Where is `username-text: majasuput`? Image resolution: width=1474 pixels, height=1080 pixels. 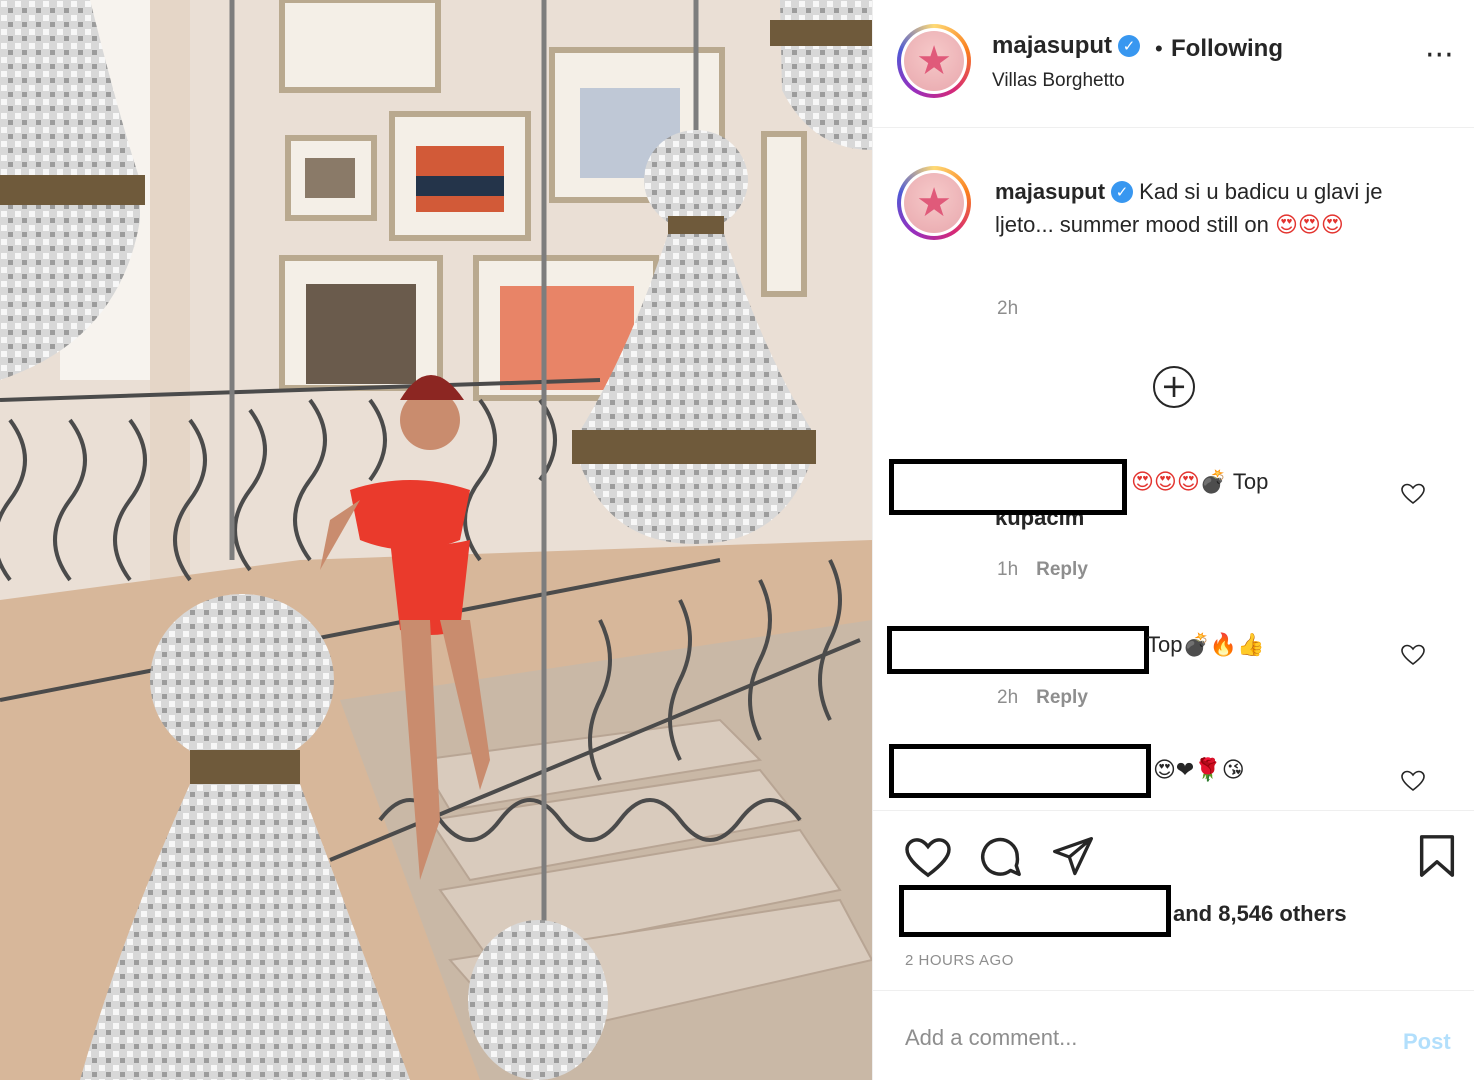 username-text: majasuput is located at coordinates (1052, 45).